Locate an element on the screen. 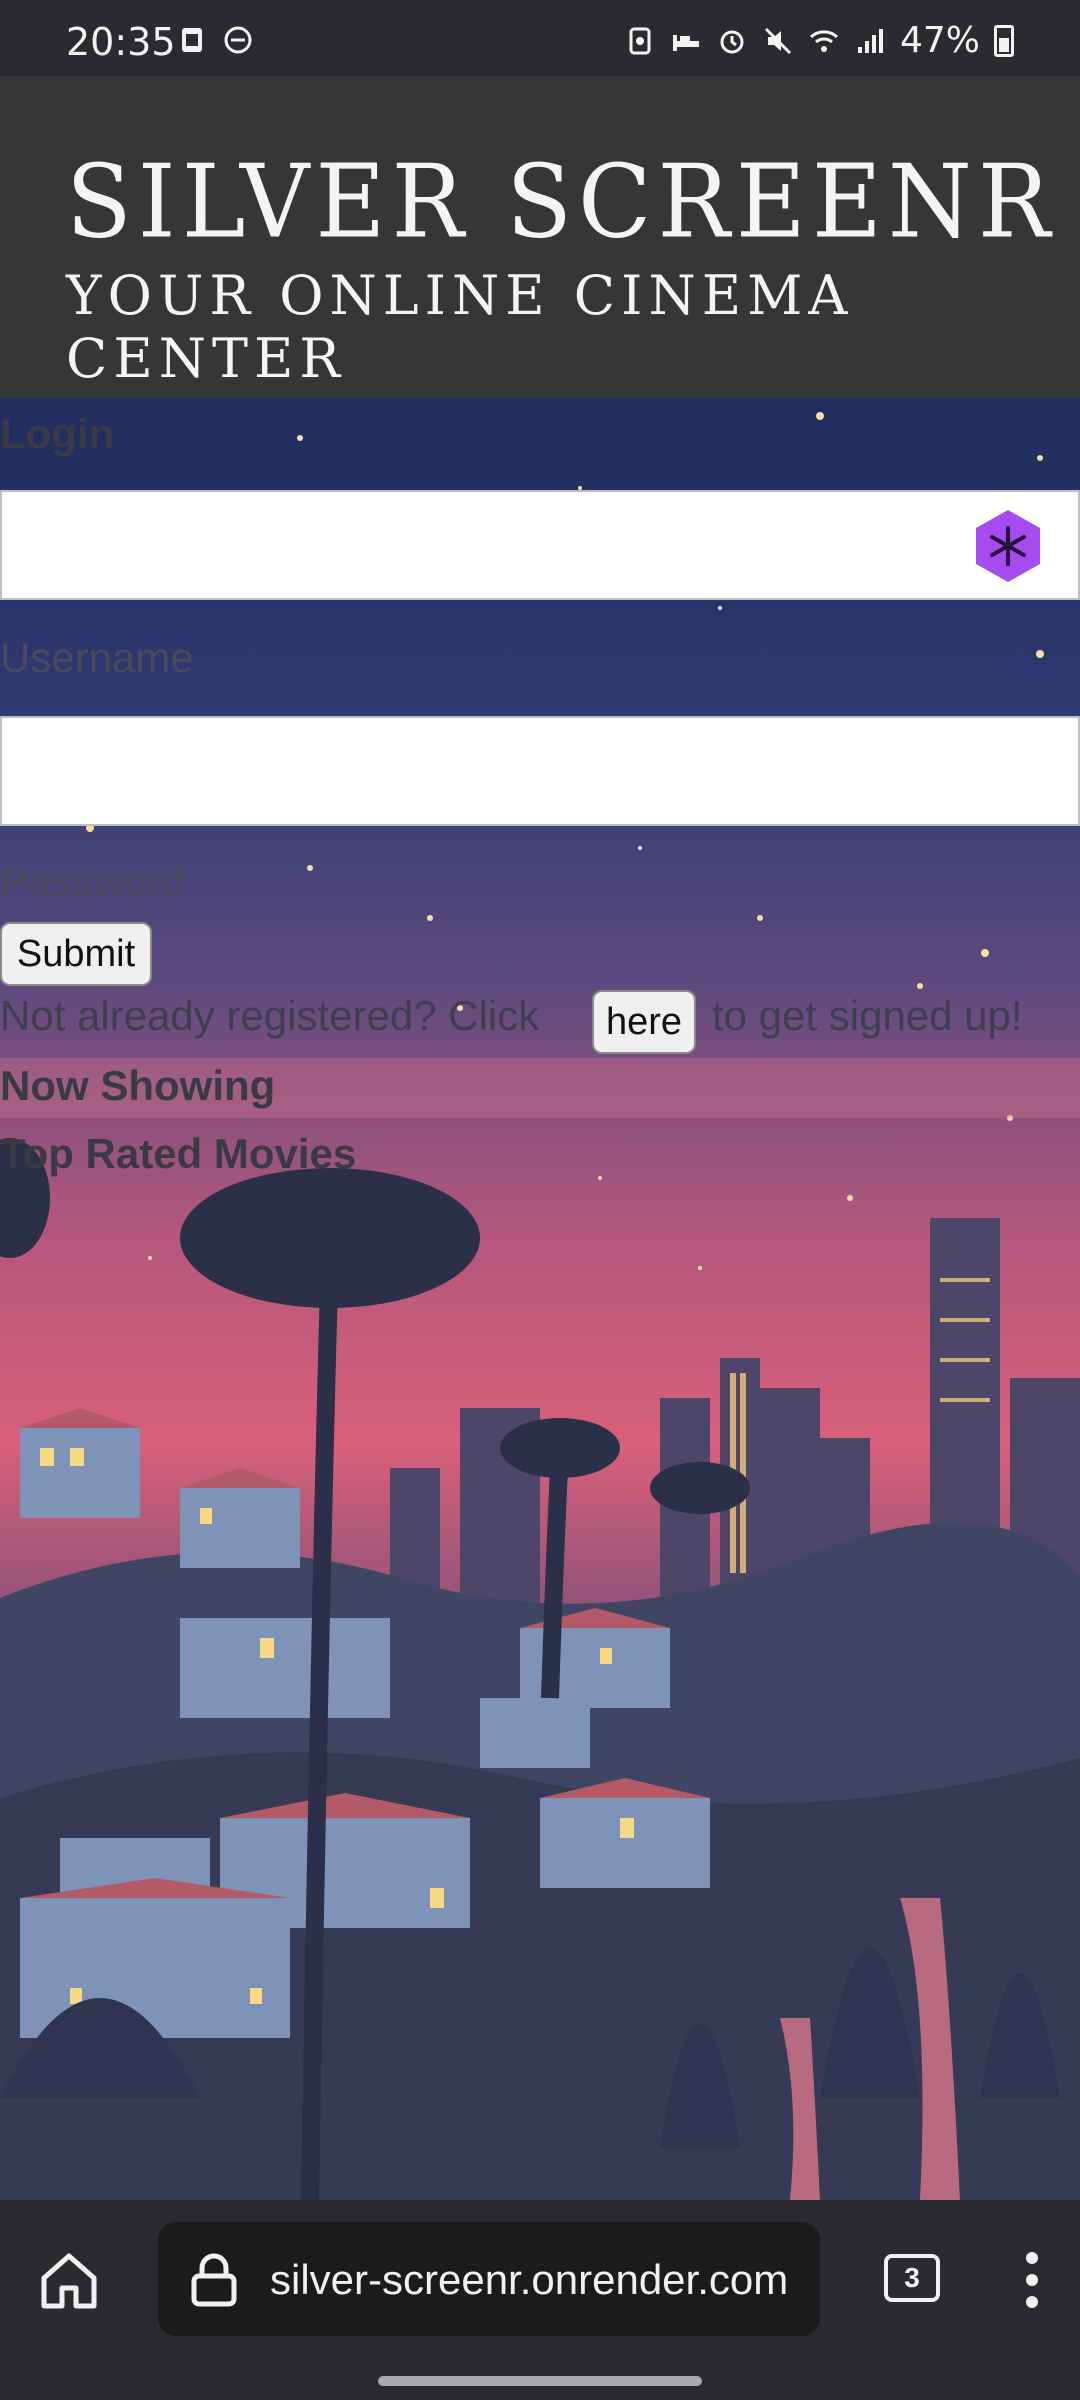  signup-prefix: Not already registered? Click is located at coordinates (270, 1015).